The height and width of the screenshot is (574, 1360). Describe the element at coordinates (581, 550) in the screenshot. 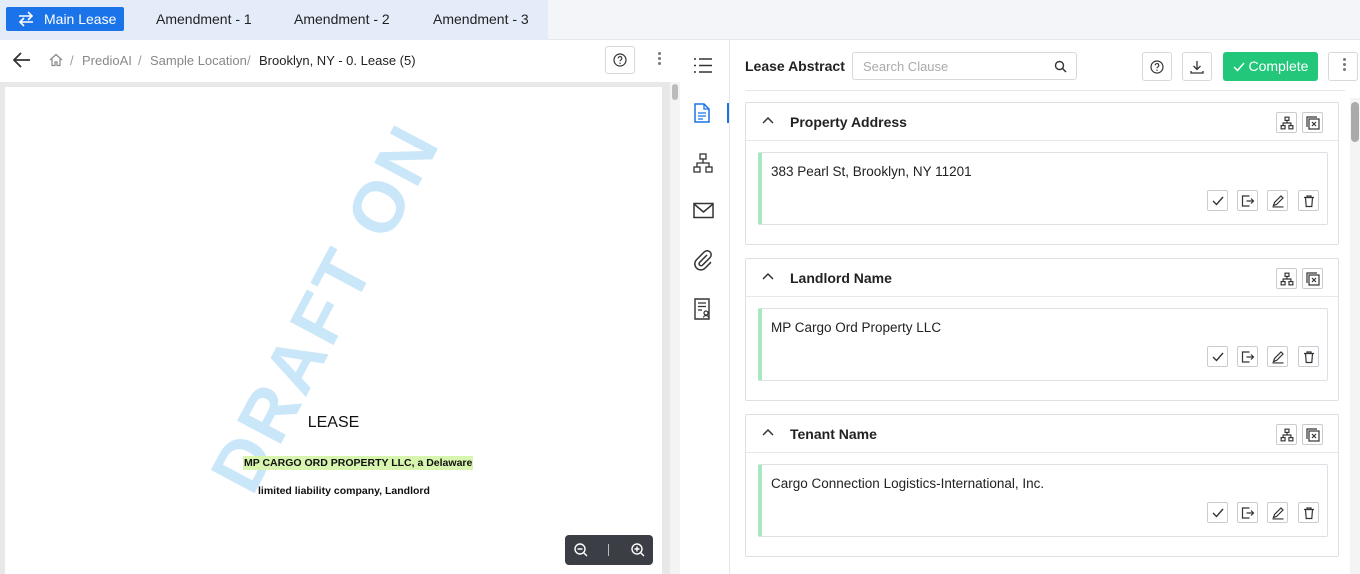

I see `zoom-out-icon` at that location.